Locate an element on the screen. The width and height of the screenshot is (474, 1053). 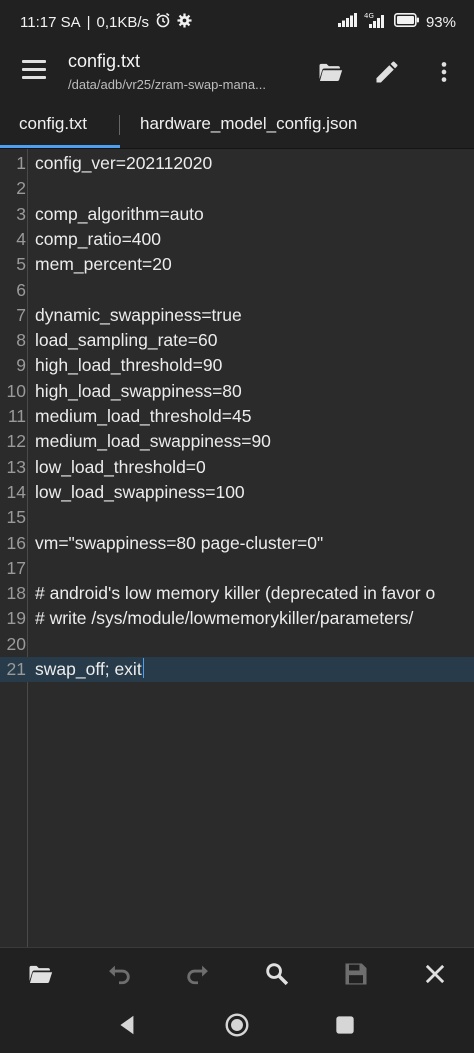
line-number: 12 is located at coordinates (16, 441).